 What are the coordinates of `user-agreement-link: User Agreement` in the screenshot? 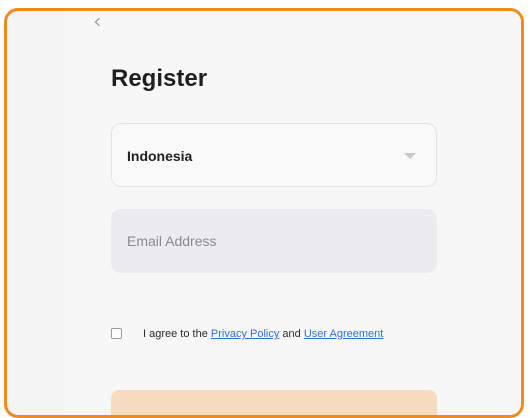 It's located at (343, 334).